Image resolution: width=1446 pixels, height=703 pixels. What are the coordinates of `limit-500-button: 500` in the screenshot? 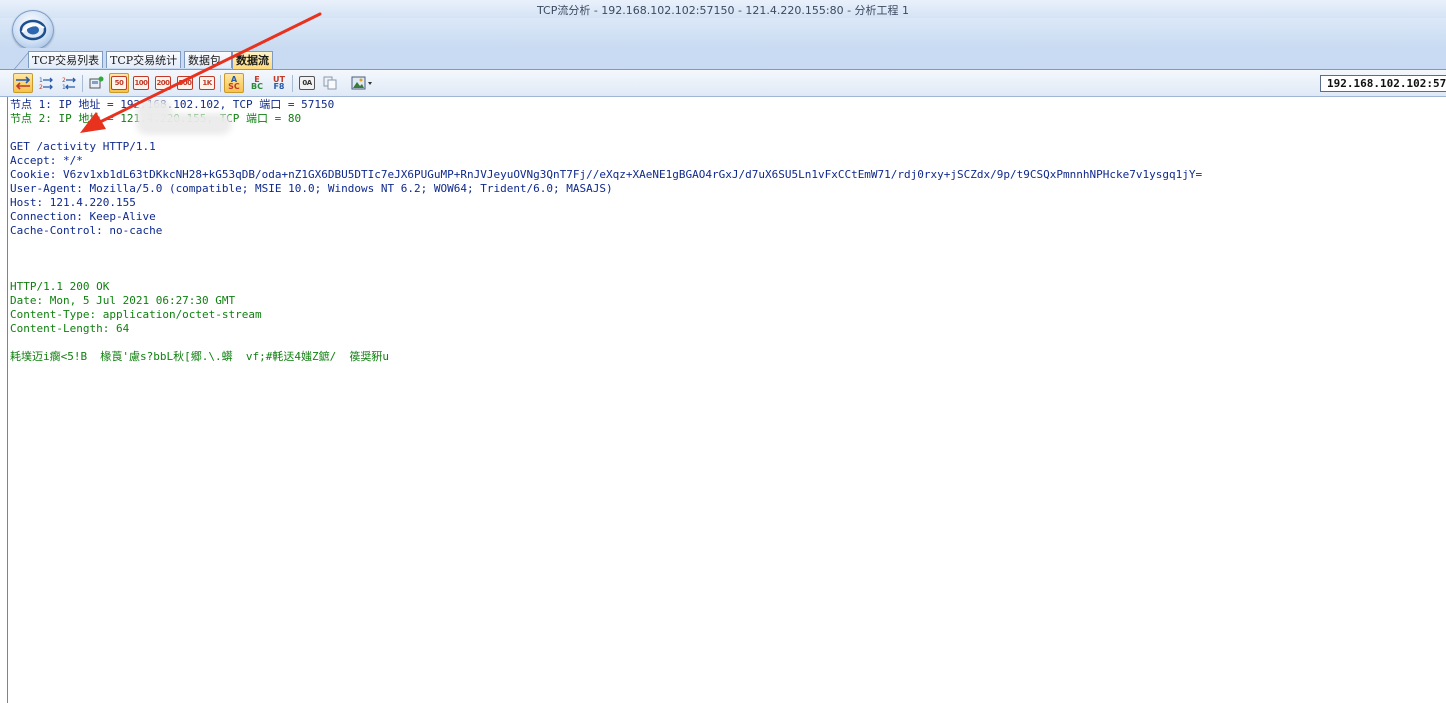 It's located at (185, 83).